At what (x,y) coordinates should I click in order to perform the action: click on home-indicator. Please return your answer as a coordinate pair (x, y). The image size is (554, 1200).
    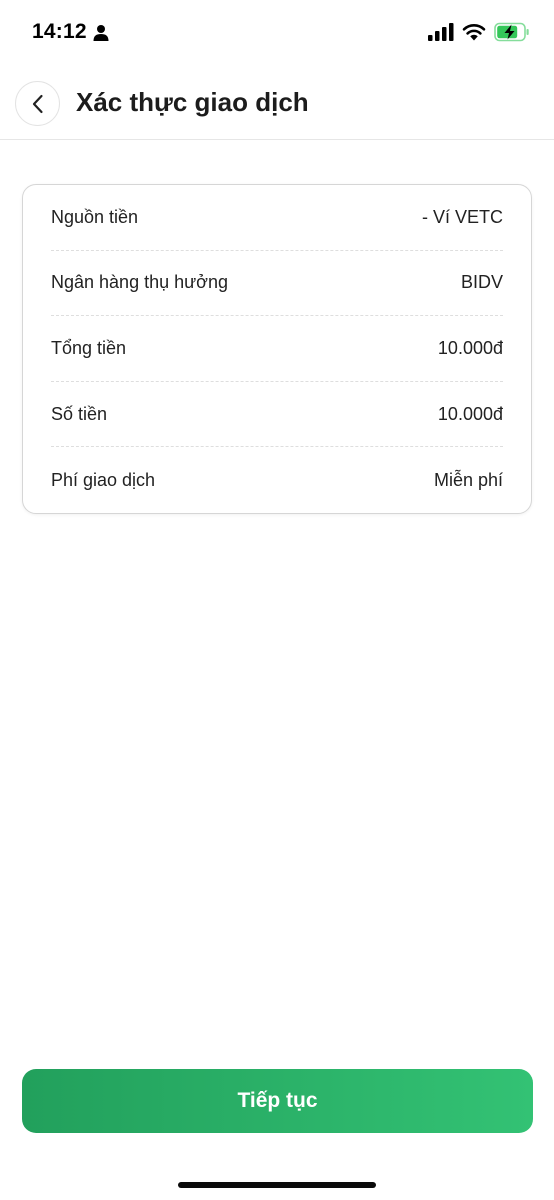
    Looking at the image, I should click on (277, 1185).